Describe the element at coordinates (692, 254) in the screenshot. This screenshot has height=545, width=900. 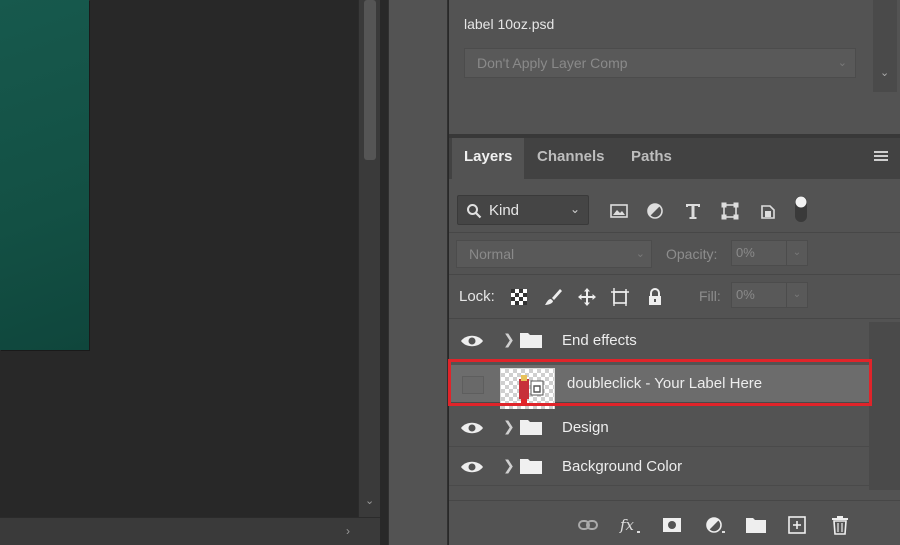
I see `opacity-label: Opacity:` at that location.